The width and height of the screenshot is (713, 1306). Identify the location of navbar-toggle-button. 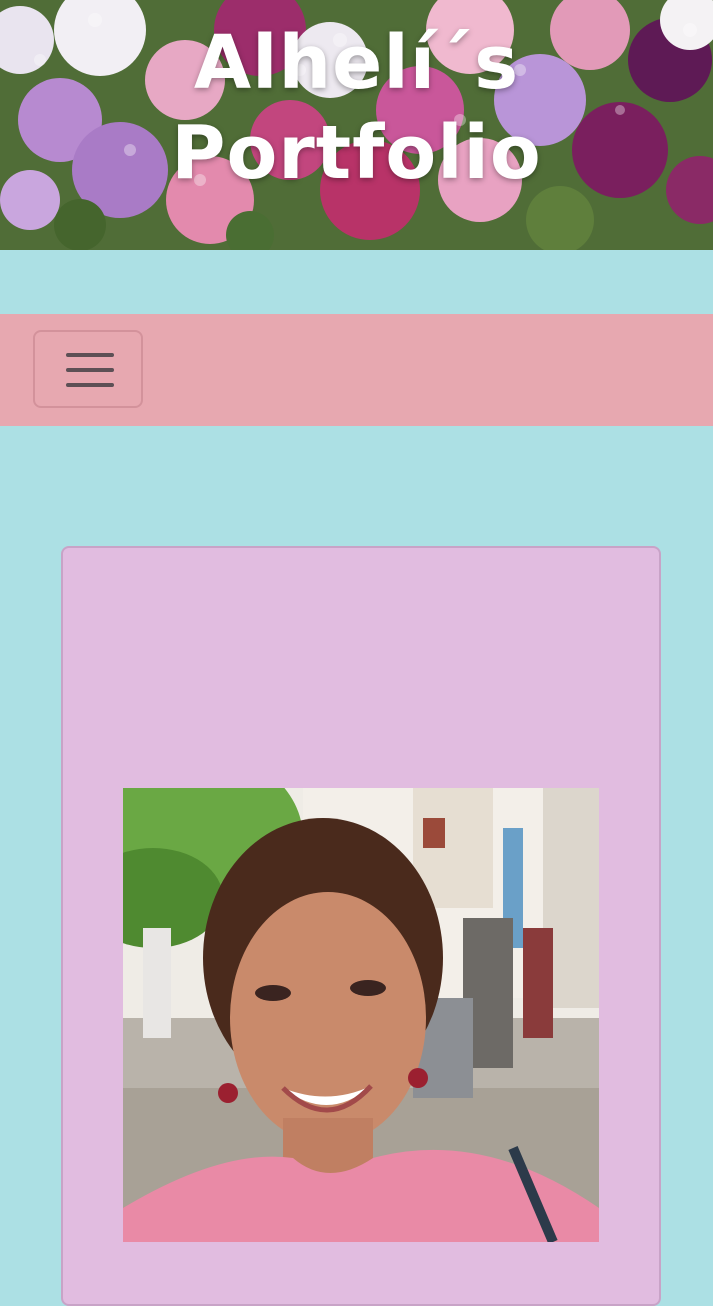
(88, 369).